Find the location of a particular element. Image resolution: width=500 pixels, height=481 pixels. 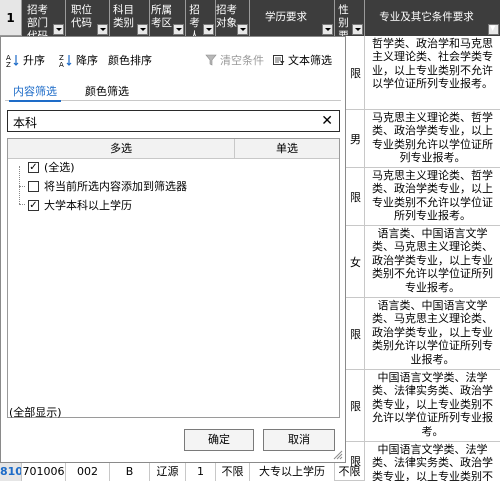

checkbox-unchecked-icon is located at coordinates (33, 186).